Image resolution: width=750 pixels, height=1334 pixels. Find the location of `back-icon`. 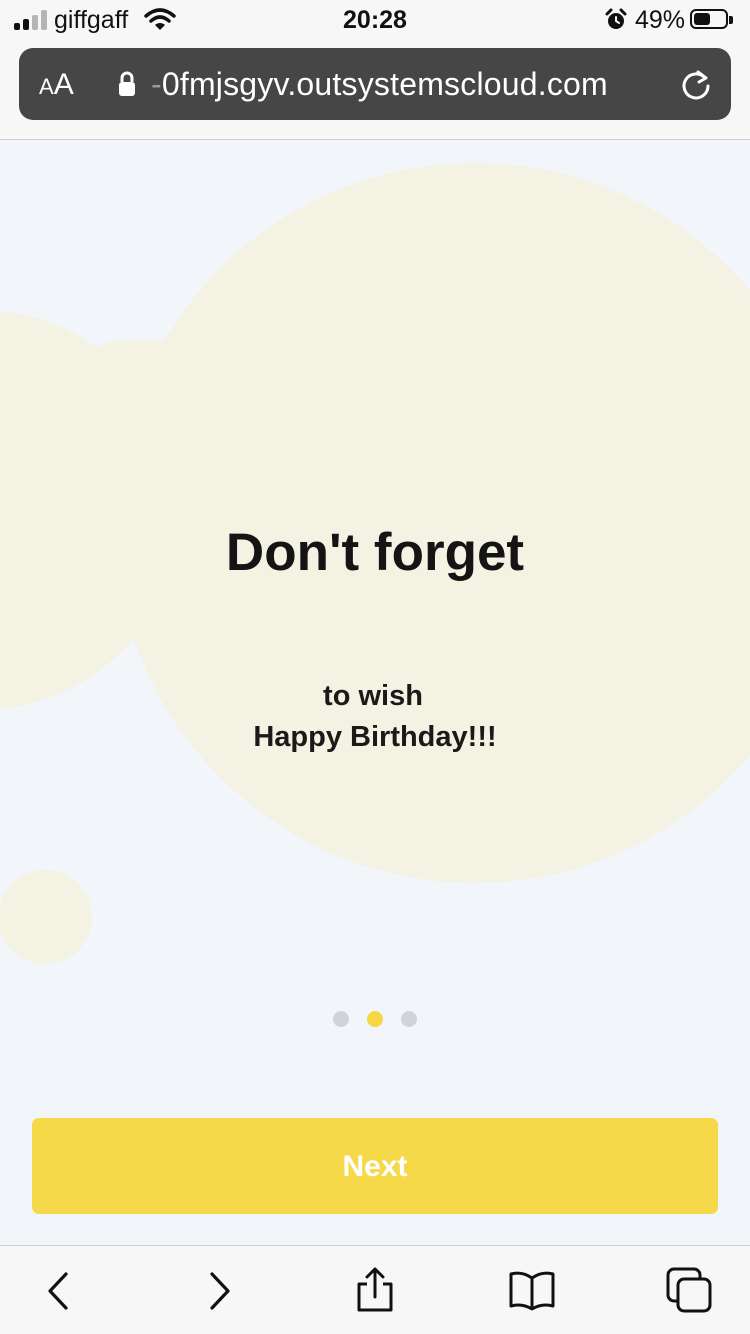

back-icon is located at coordinates (59, 1291).